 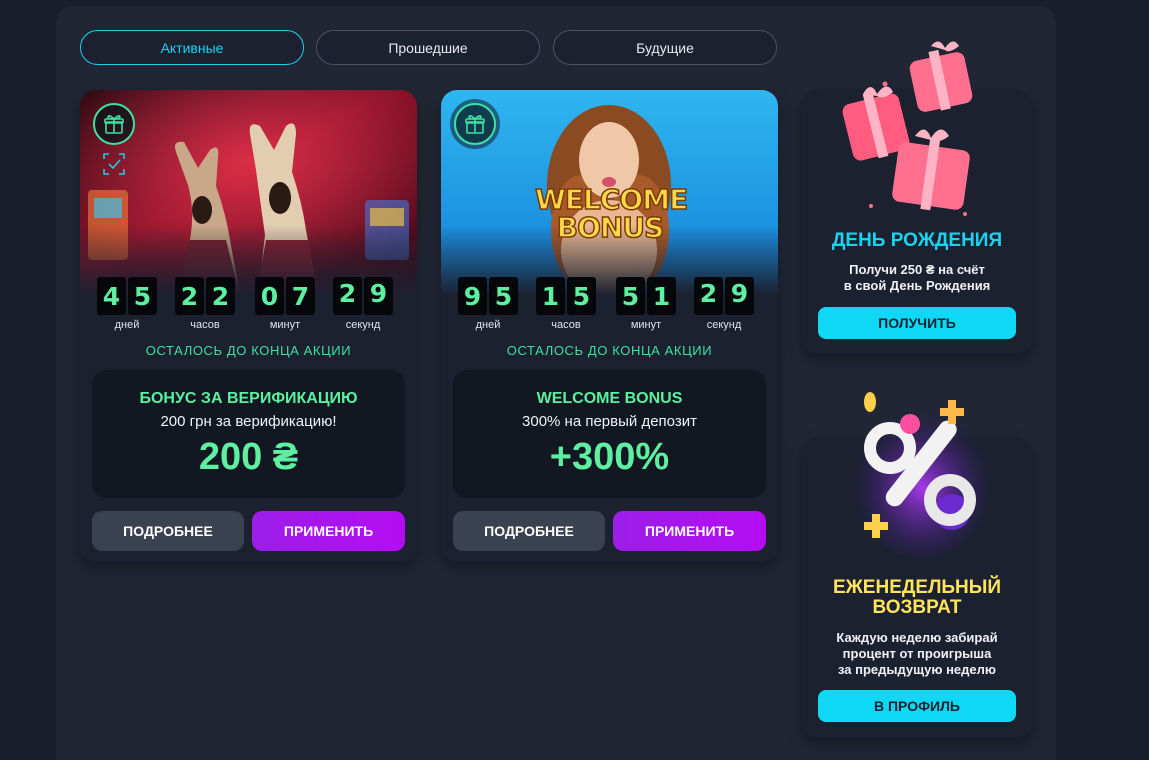 I want to click on weekly-title: ЕЖЕНЕДЕЛЬНЫЙ ВОЗВРАТ, so click(x=917, y=597).